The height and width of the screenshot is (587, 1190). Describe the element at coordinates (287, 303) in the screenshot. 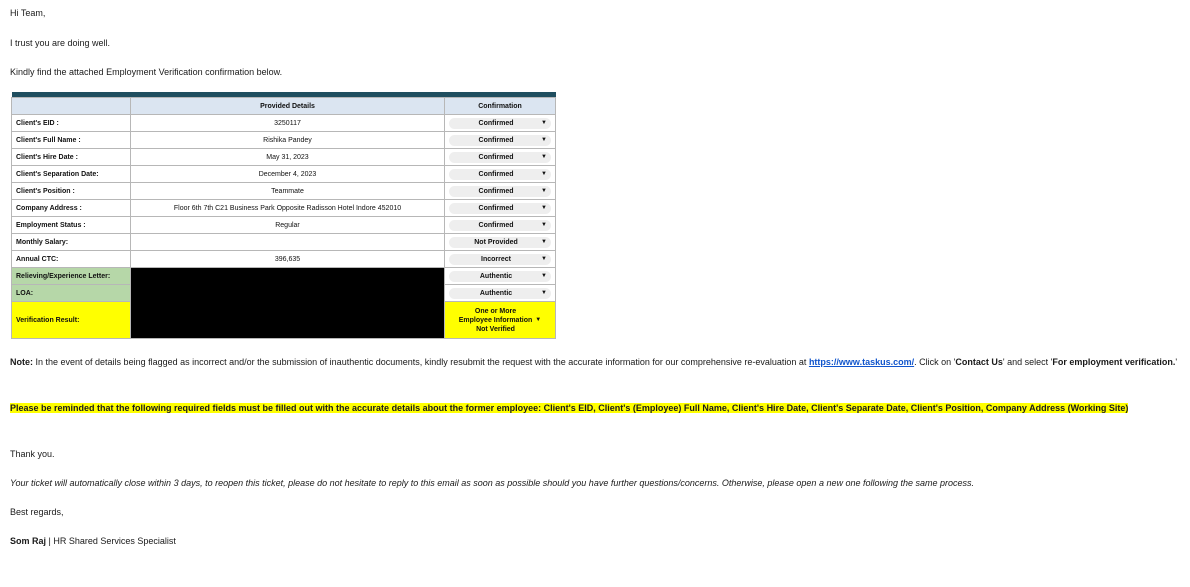

I see `redacted-block` at that location.